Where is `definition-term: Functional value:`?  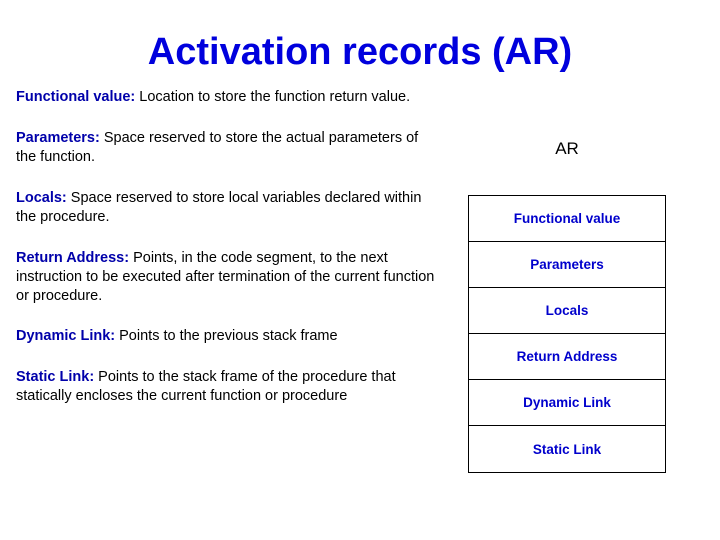 definition-term: Functional value: is located at coordinates (76, 97).